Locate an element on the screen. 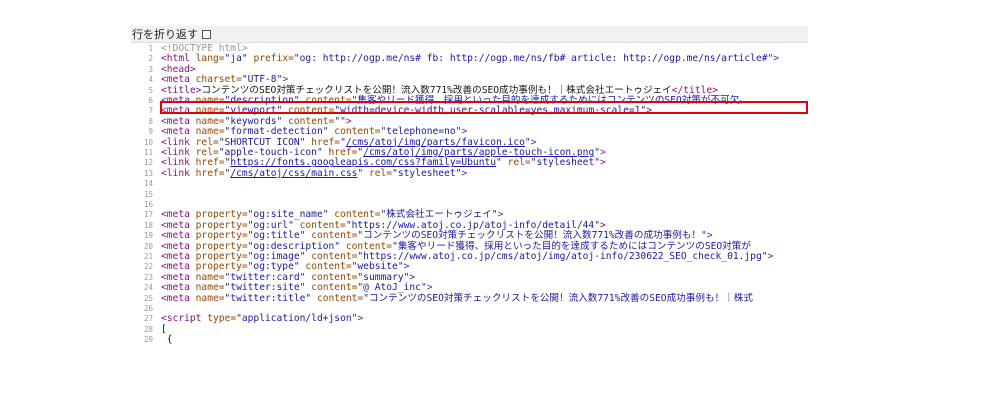  code-line: 16 is located at coordinates (146, 205).